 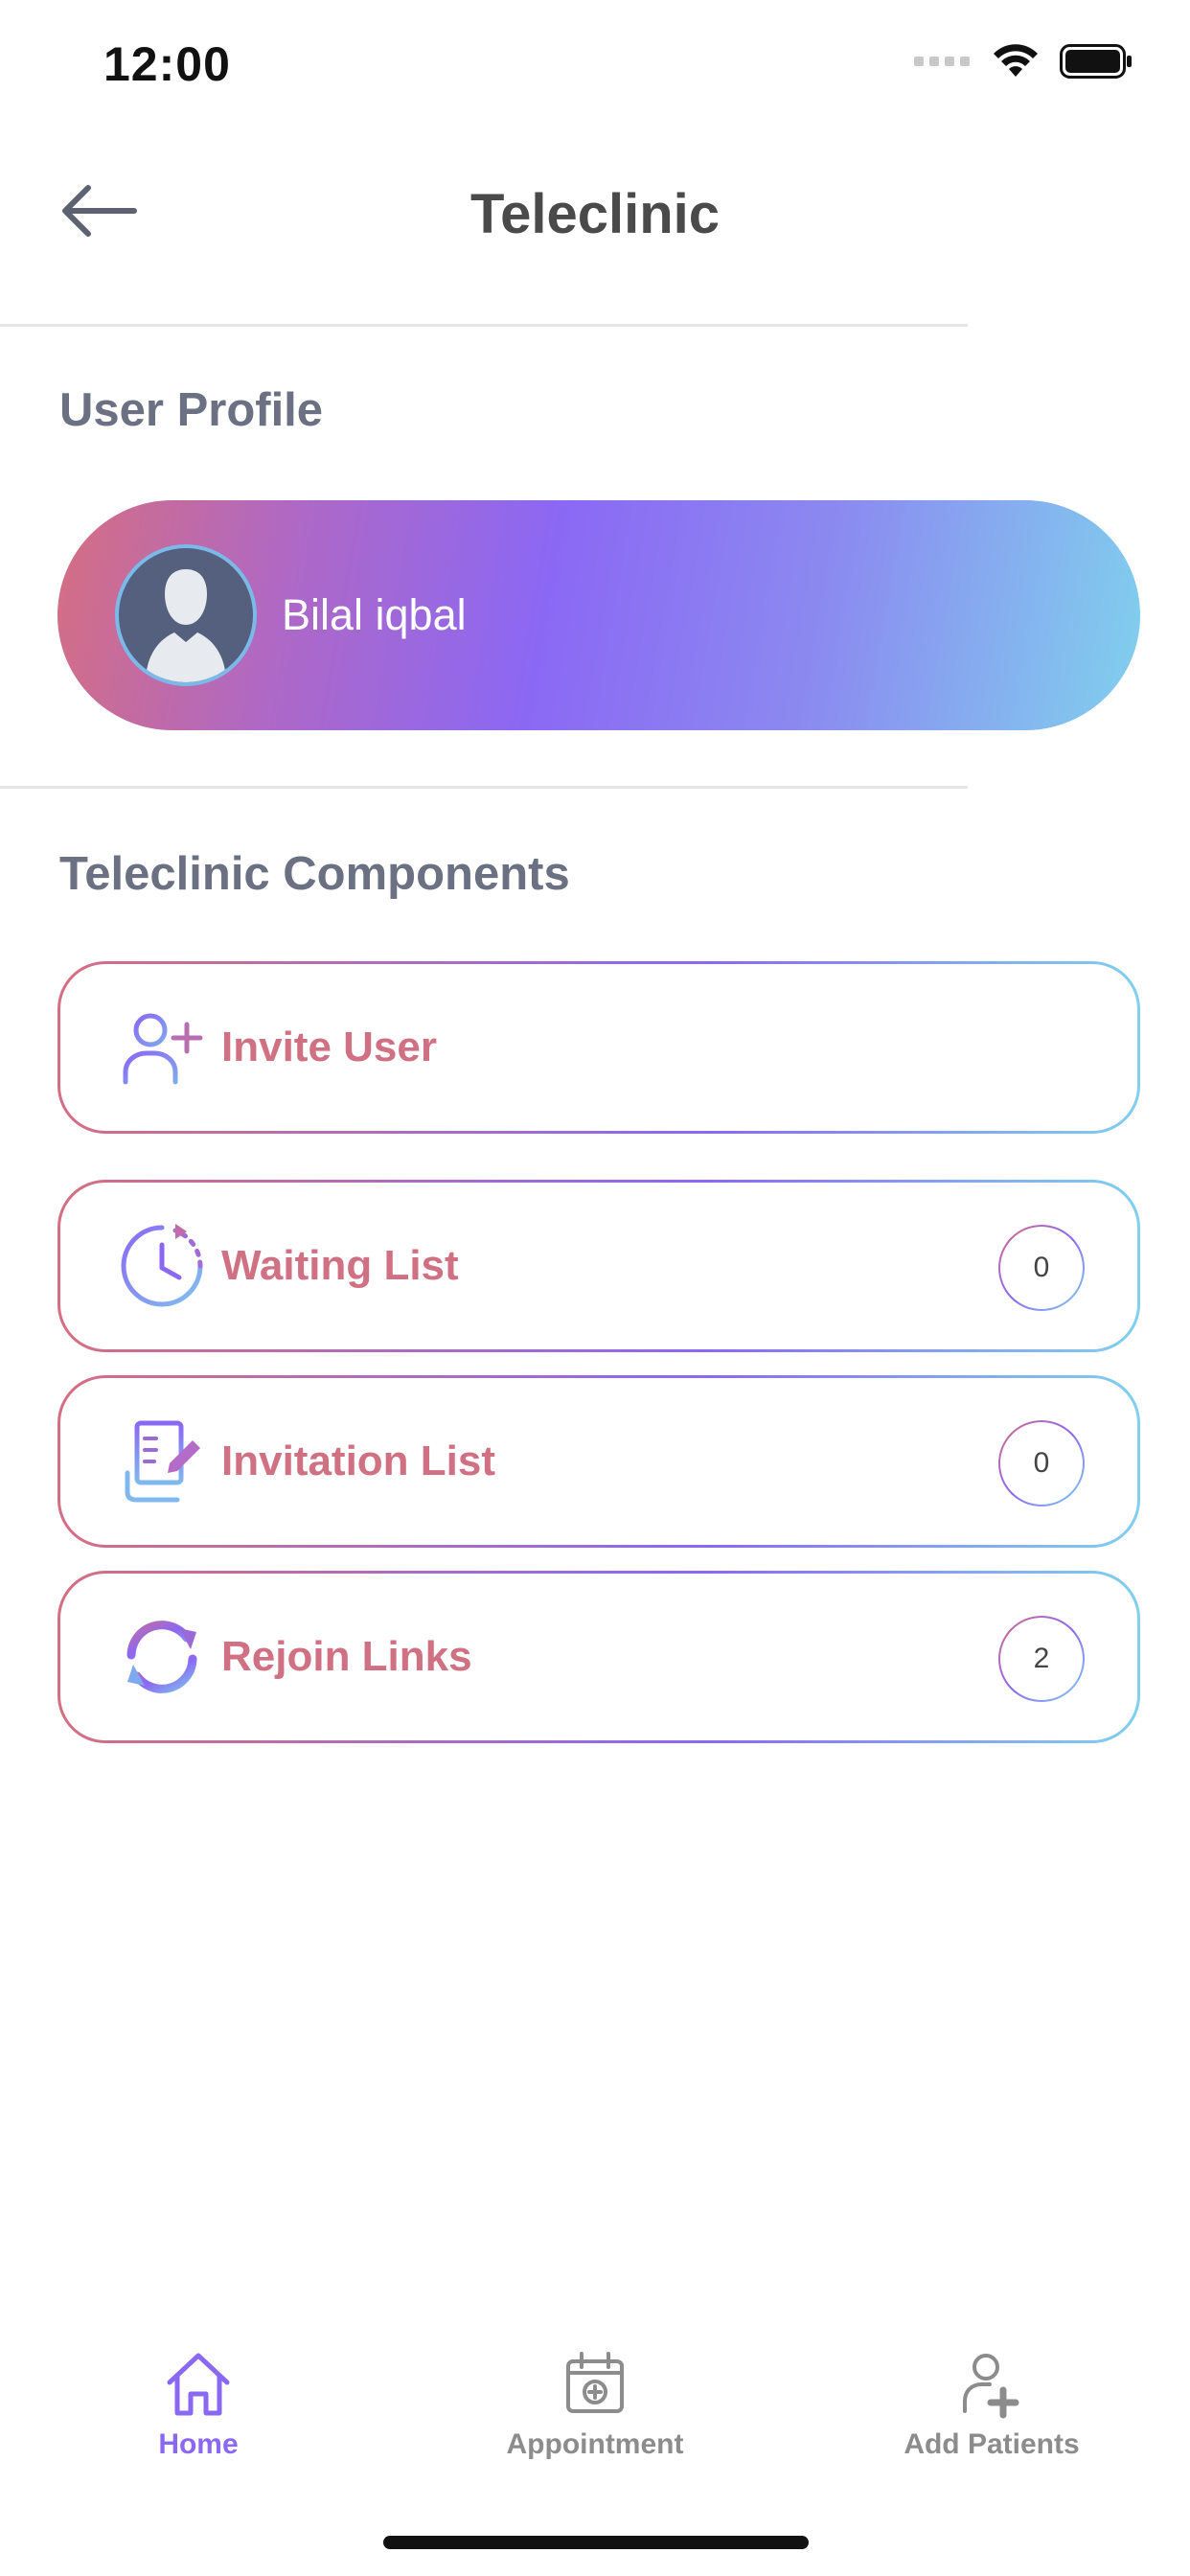 What do you see at coordinates (599, 615) in the screenshot?
I see `profile-card: Bilal iqbal` at bounding box center [599, 615].